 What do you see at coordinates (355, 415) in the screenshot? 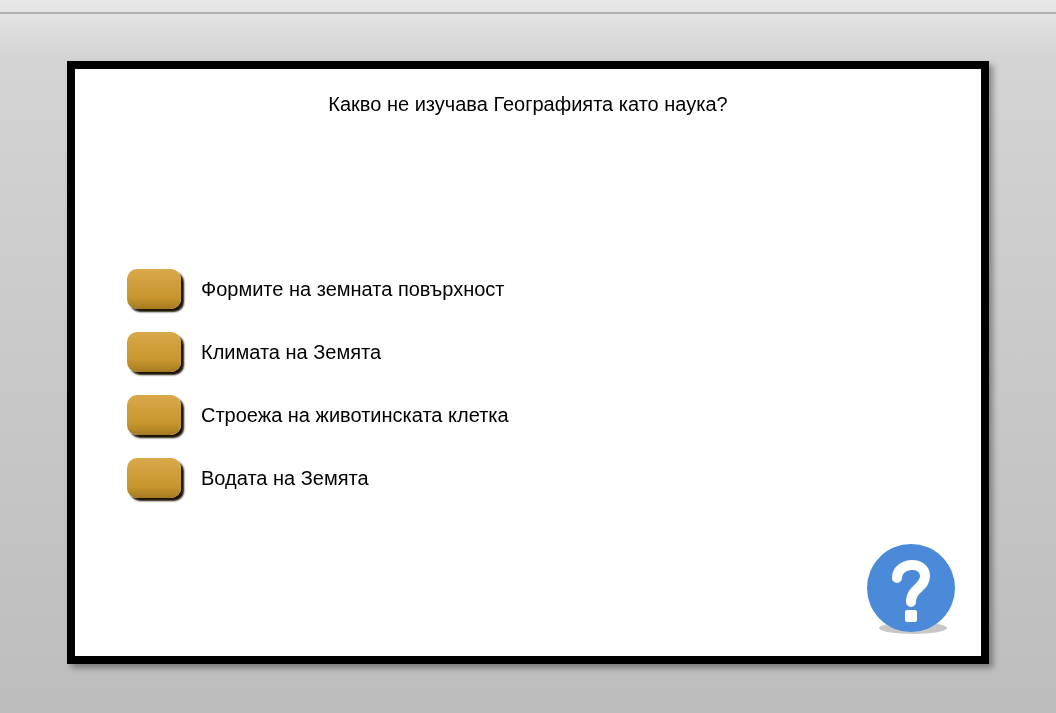
I see `answer-text: Строежа на животинската клетка` at bounding box center [355, 415].